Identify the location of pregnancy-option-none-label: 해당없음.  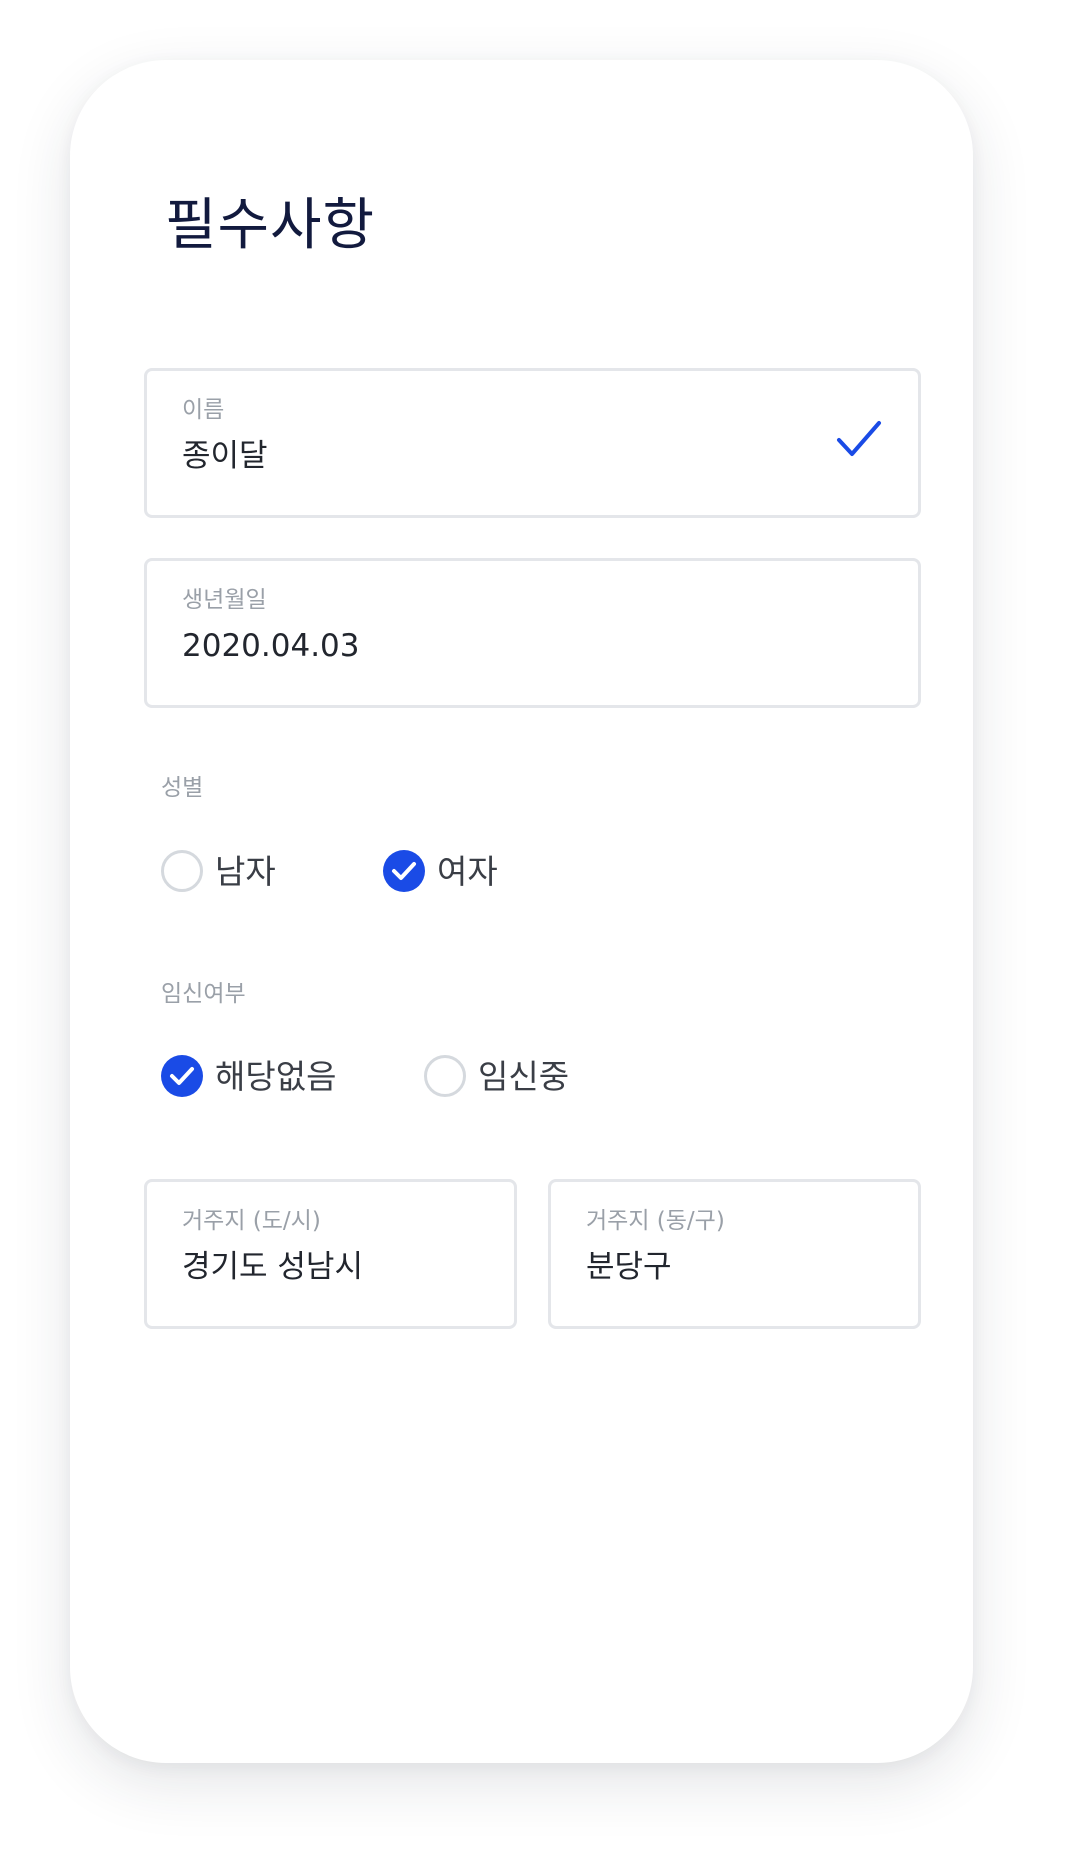
(276, 1076).